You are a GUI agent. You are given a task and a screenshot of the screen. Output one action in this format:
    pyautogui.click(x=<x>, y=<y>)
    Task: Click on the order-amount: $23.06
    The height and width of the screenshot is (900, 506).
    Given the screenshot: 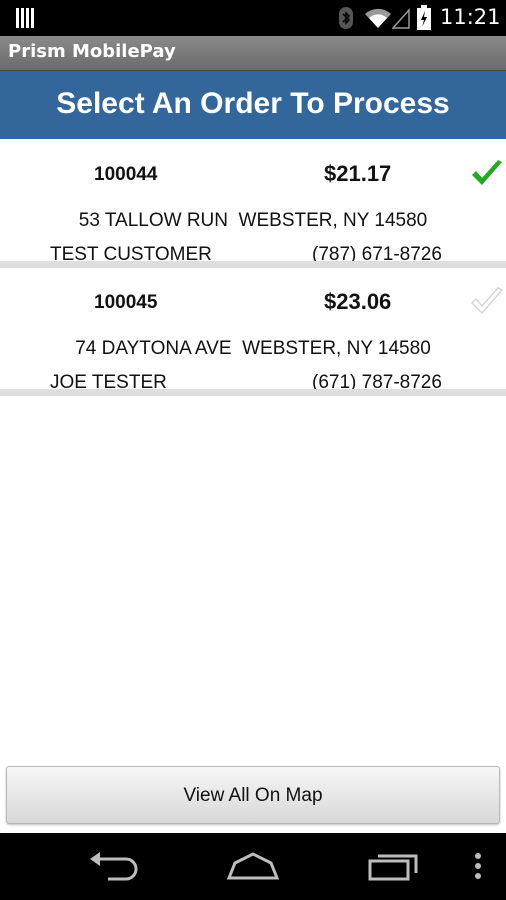 What is the action you would take?
    pyautogui.click(x=358, y=301)
    